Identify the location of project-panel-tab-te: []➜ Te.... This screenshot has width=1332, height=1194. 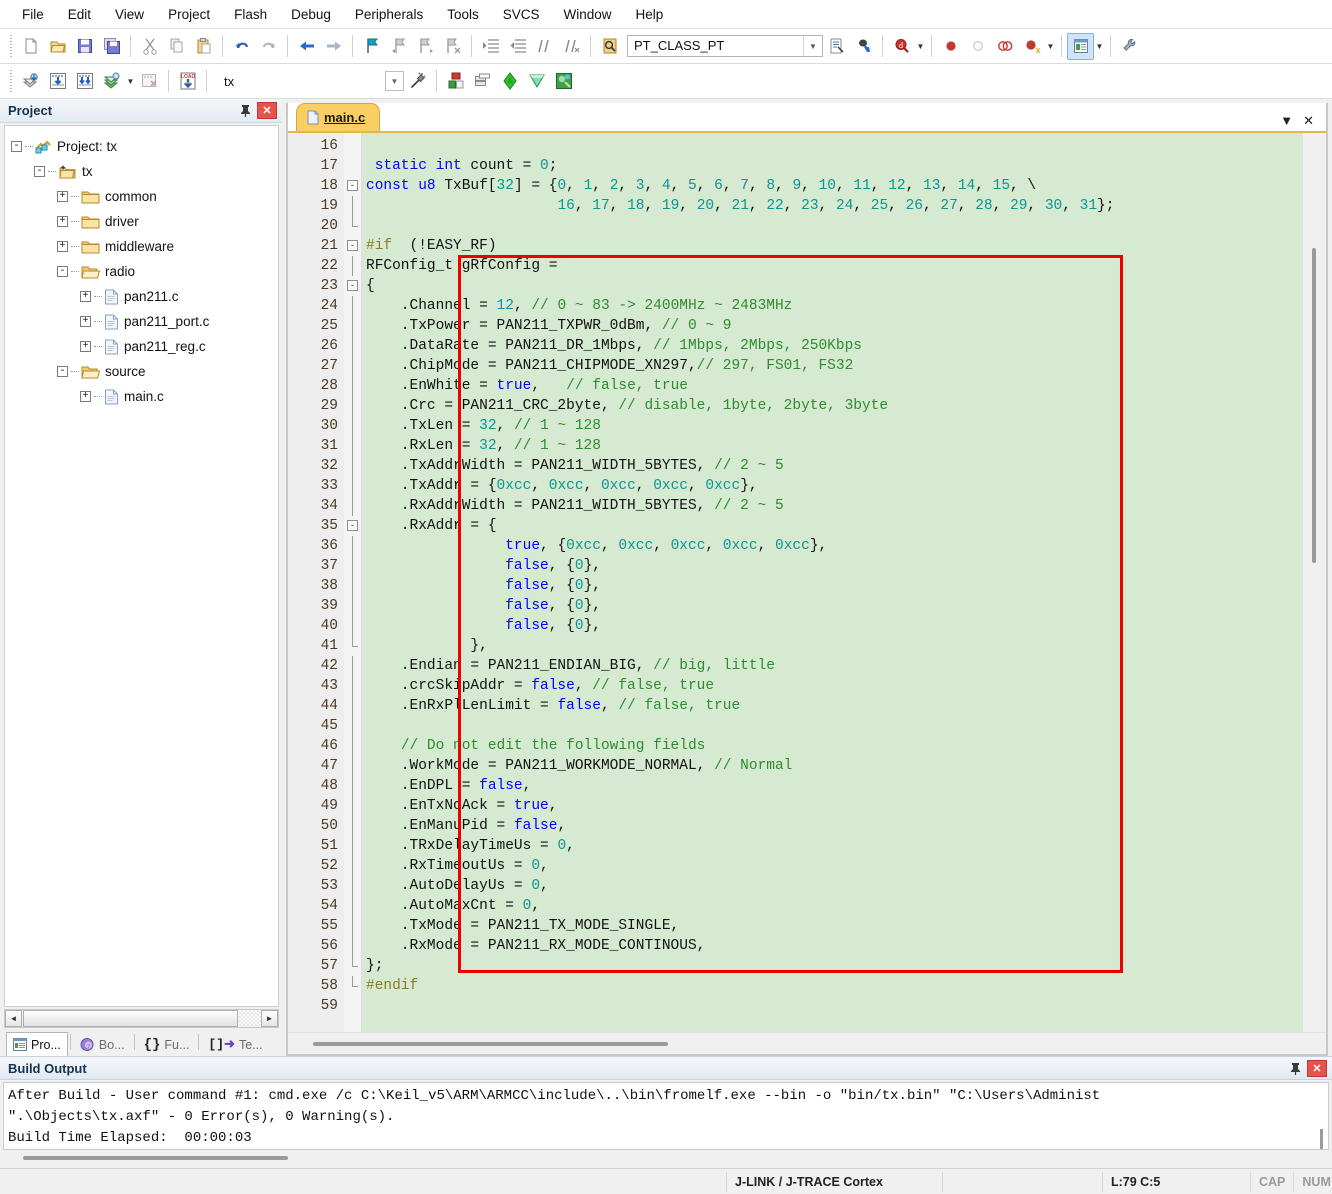
(235, 1044).